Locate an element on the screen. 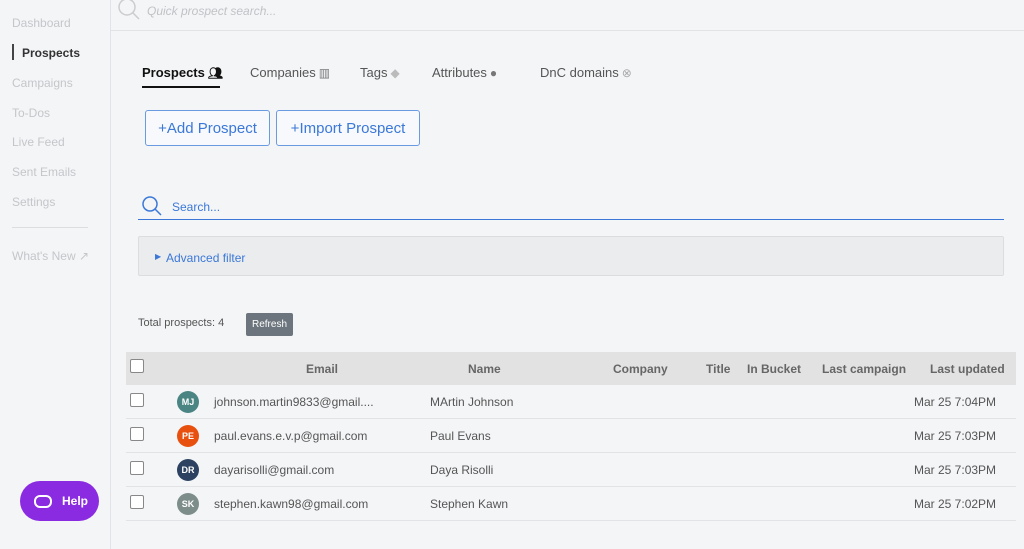 This screenshot has height=549, width=1024. sidebar-item-whats-new: What's New ↗ is located at coordinates (50, 256).